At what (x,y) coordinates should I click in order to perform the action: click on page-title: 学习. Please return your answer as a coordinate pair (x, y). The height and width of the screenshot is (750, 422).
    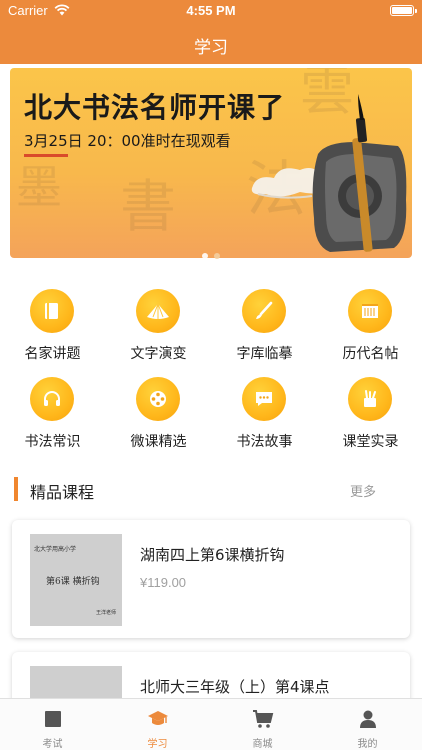
    Looking at the image, I should click on (211, 48).